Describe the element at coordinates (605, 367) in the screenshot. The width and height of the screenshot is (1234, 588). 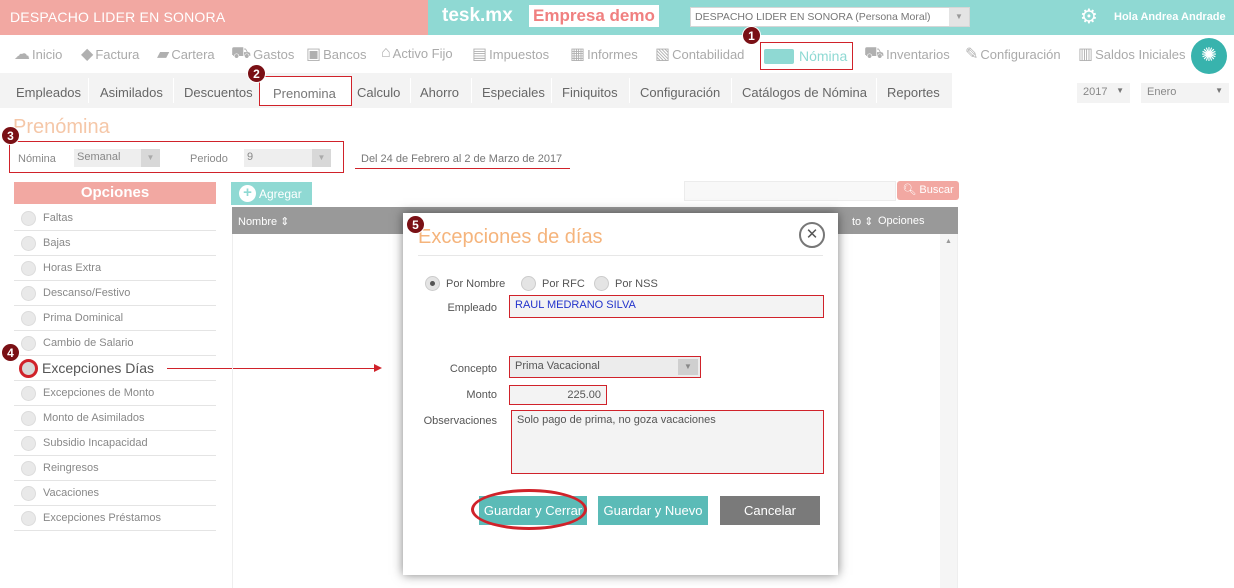
I see `concepto-select: Prima Vacacional ▼` at that location.